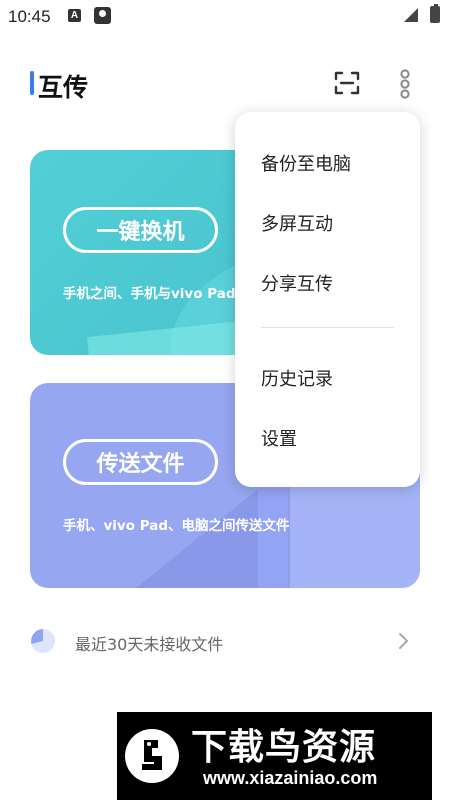 This screenshot has height=800, width=450. Describe the element at coordinates (297, 283) in the screenshot. I see `menu-item-share: 分享互传` at that location.